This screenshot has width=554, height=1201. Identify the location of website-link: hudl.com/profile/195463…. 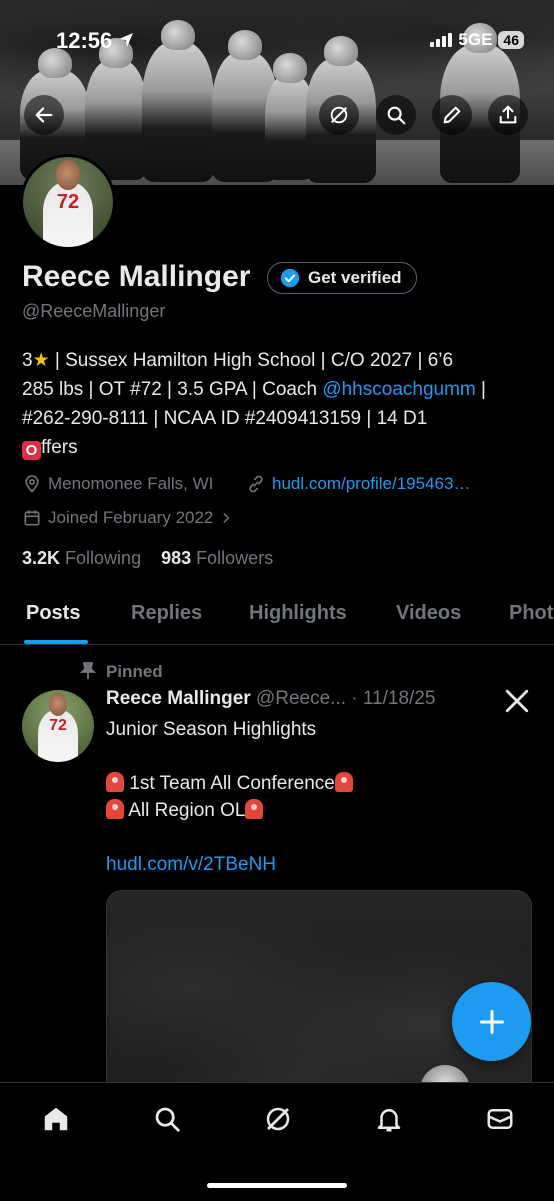
(371, 484).